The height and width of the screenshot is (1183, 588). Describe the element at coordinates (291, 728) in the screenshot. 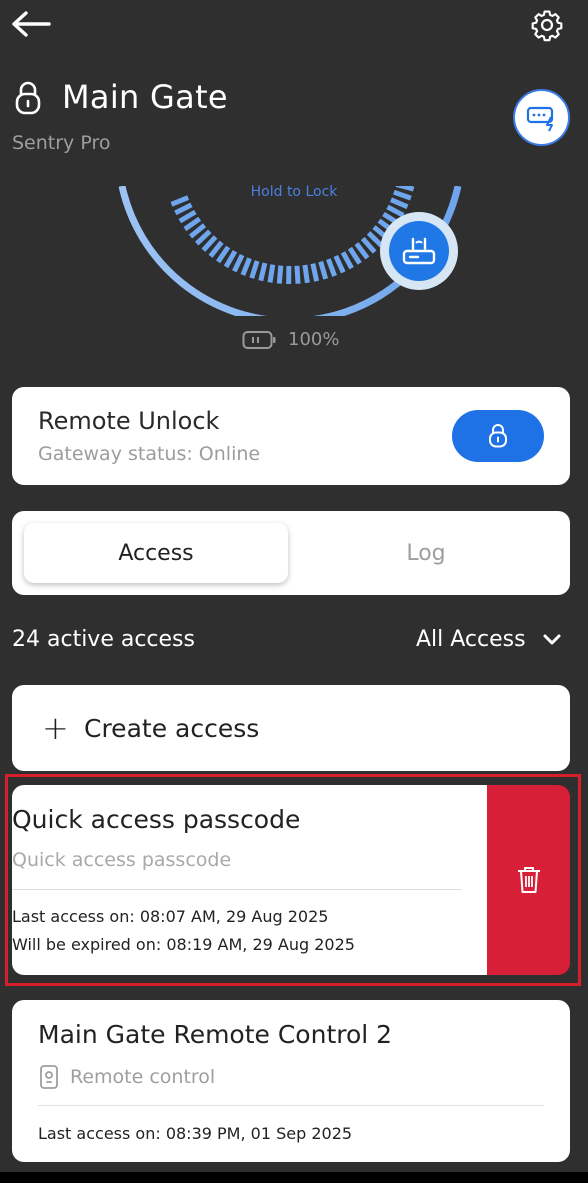

I see `create-access-button: + Create access` at that location.